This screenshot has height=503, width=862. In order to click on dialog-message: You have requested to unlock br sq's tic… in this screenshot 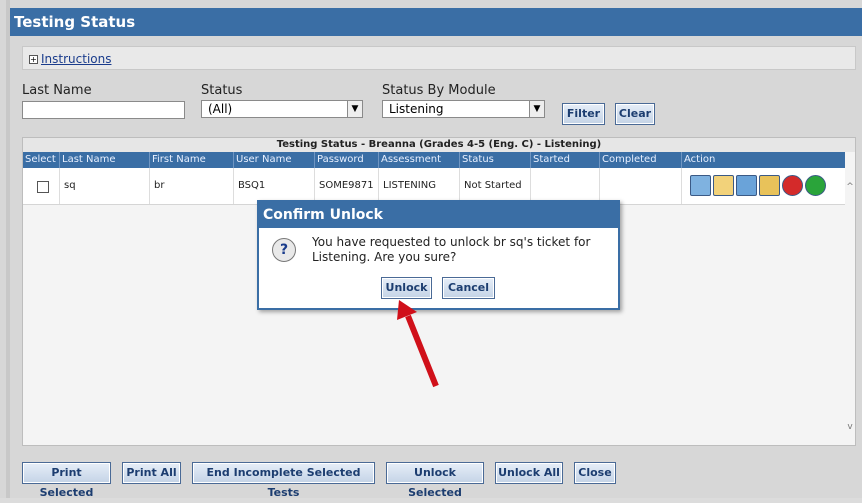, I will do `click(451, 249)`.